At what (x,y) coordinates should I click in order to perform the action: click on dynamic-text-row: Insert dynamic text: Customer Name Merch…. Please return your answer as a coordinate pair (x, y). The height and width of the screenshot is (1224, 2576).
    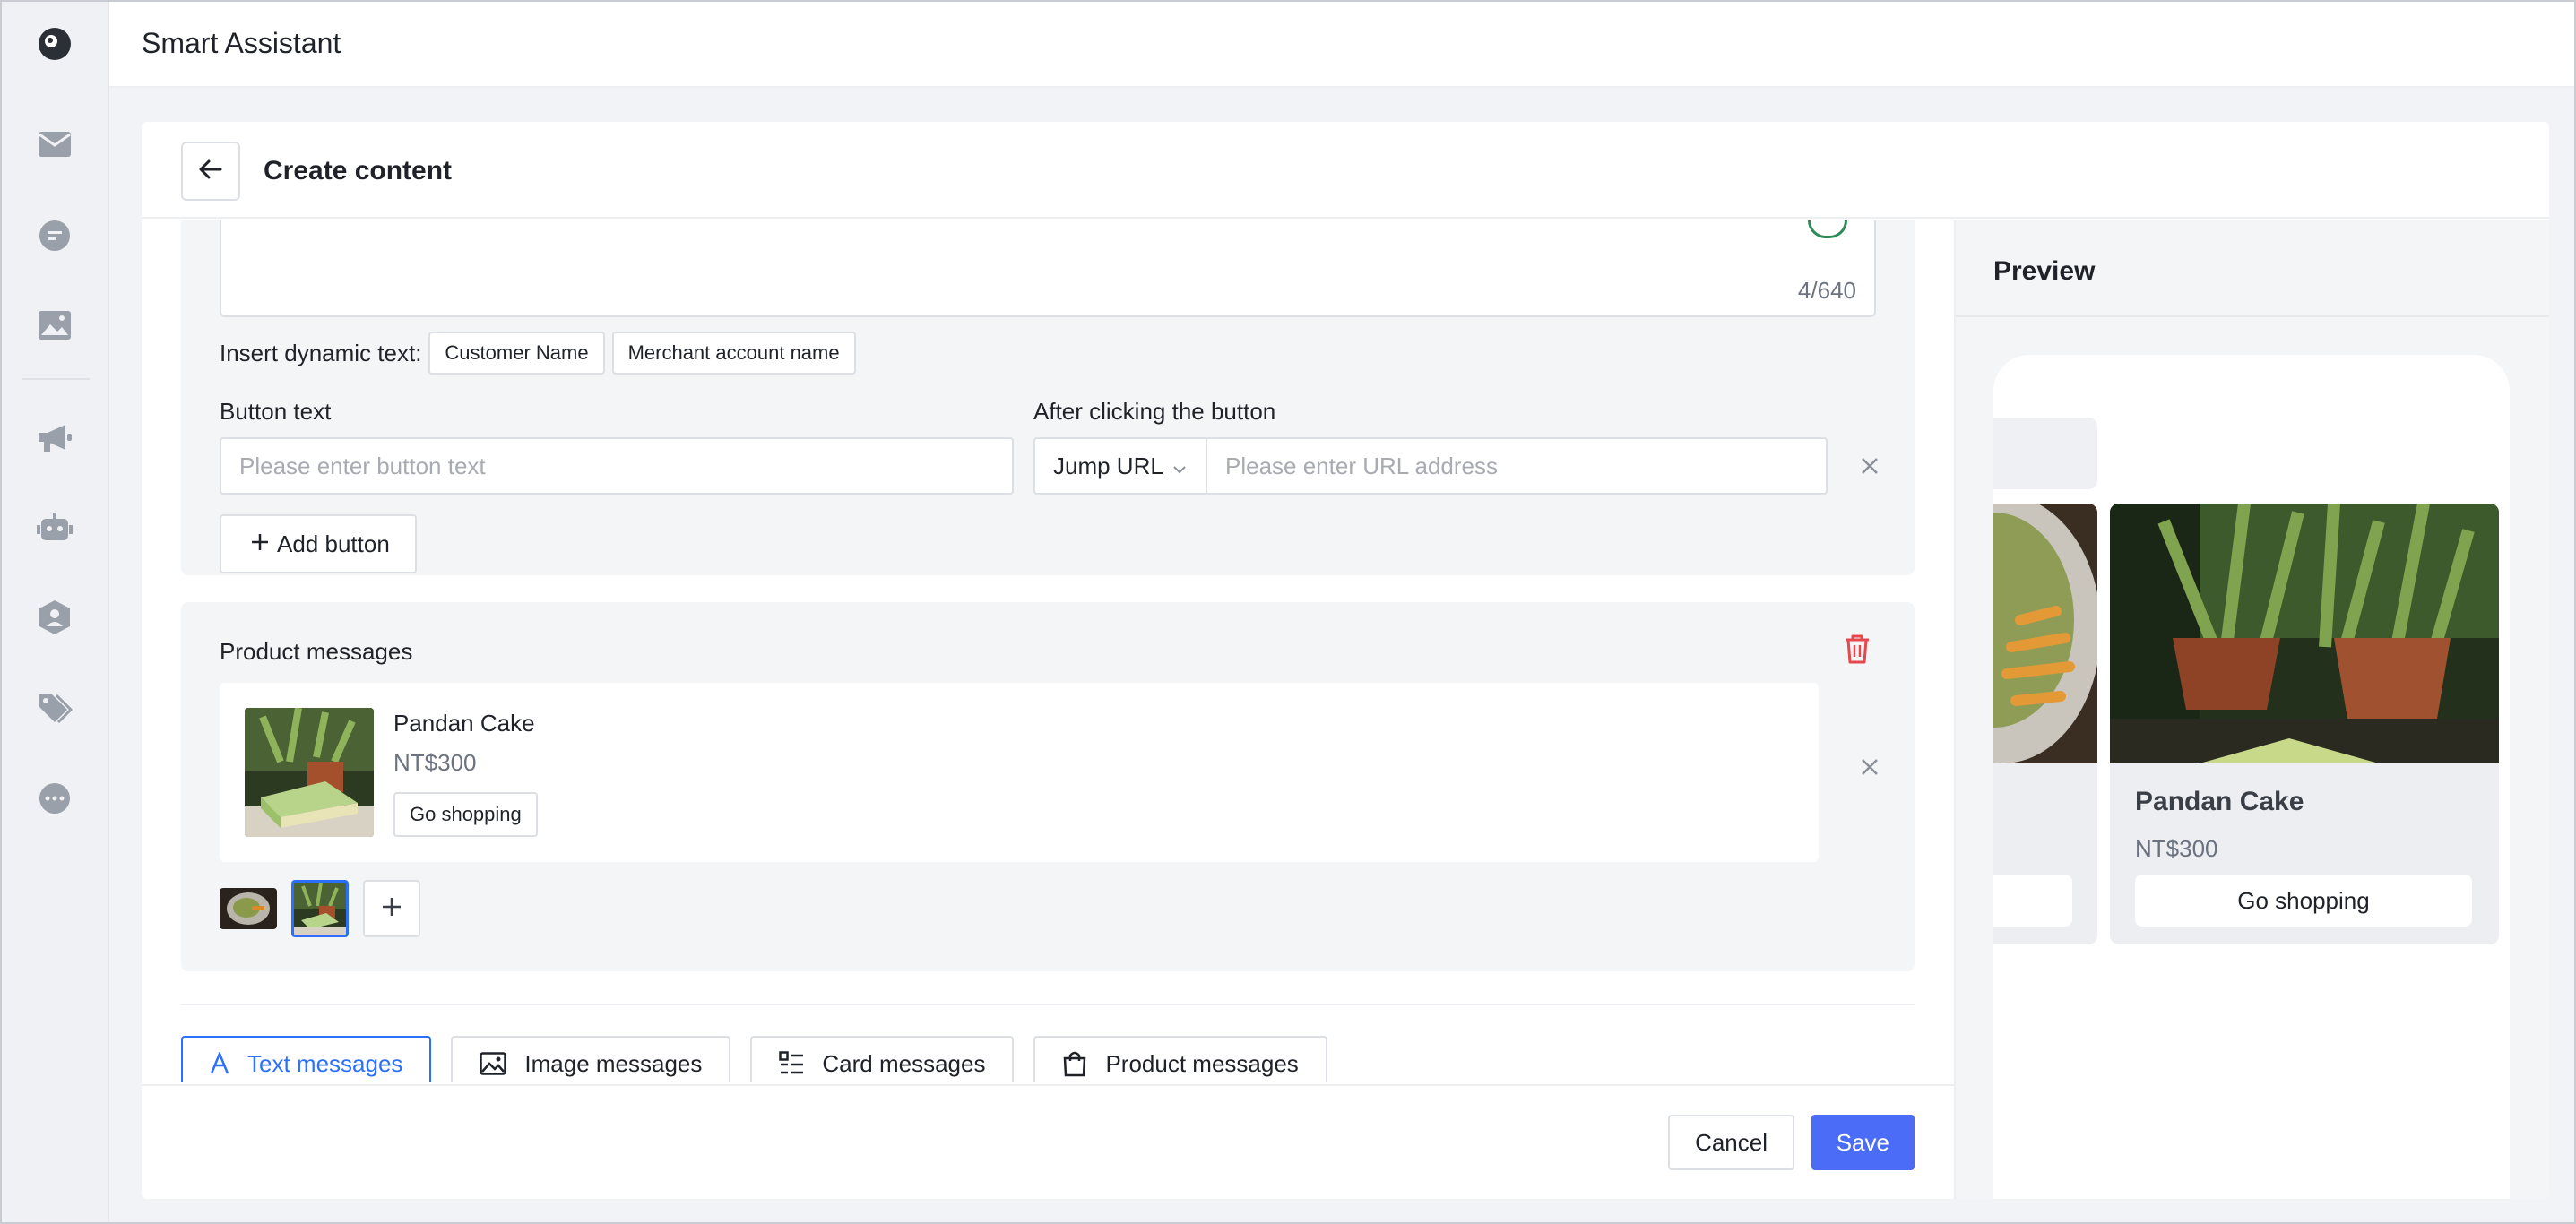
    Looking at the image, I should click on (541, 353).